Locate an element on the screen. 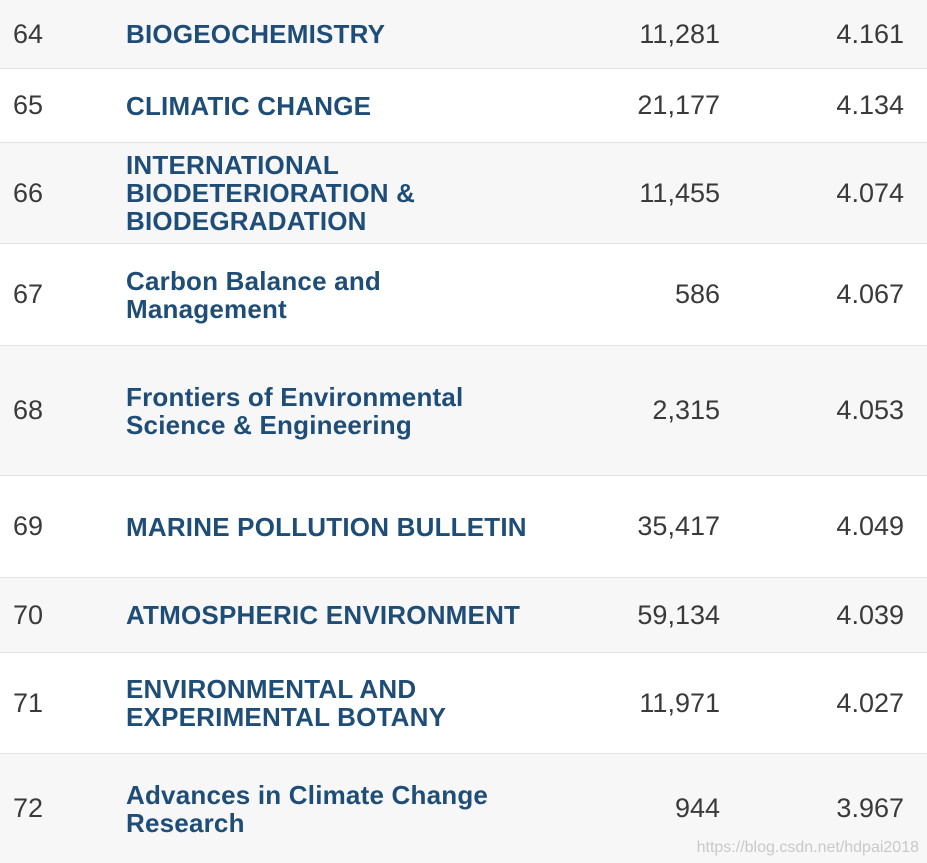  rank-cell: 72 is located at coordinates (28, 808).